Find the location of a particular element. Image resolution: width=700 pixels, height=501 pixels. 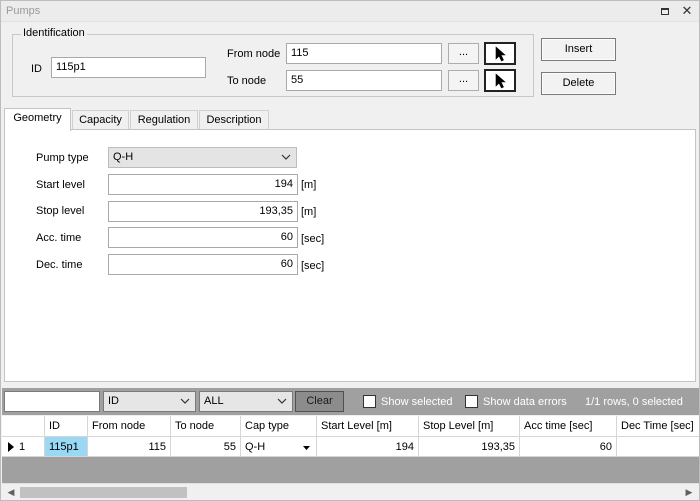

pump-type-value: Q-H is located at coordinates (123, 157).